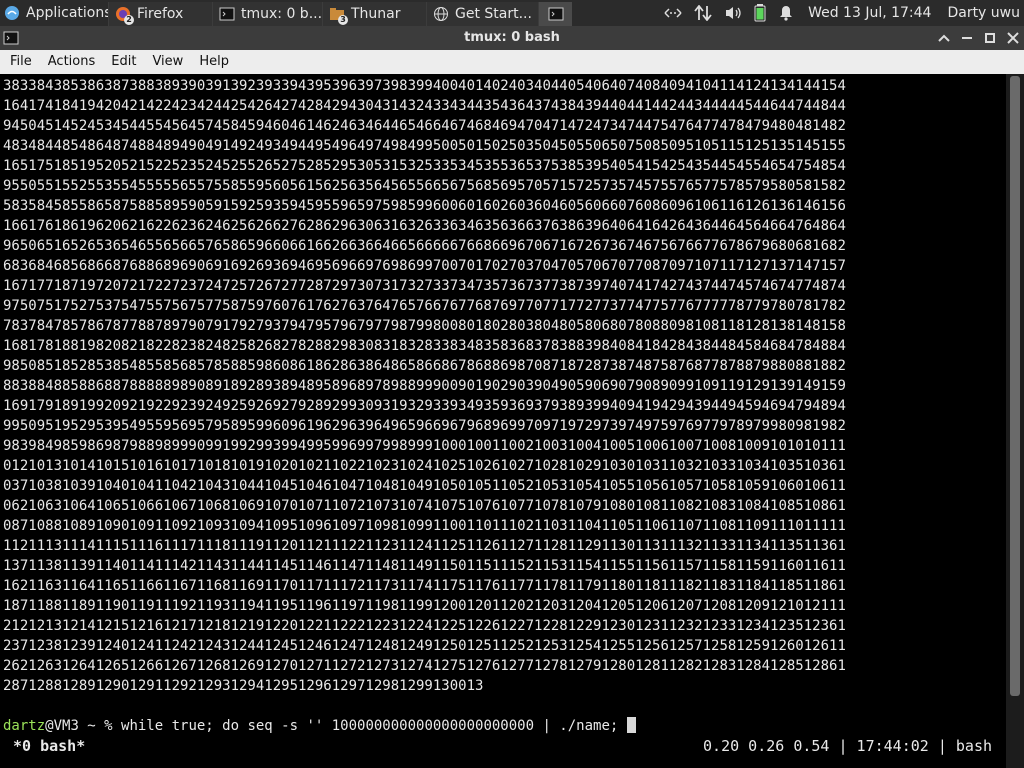 The width and height of the screenshot is (1024, 768). I want to click on firefox-icon: 2, so click(124, 15).